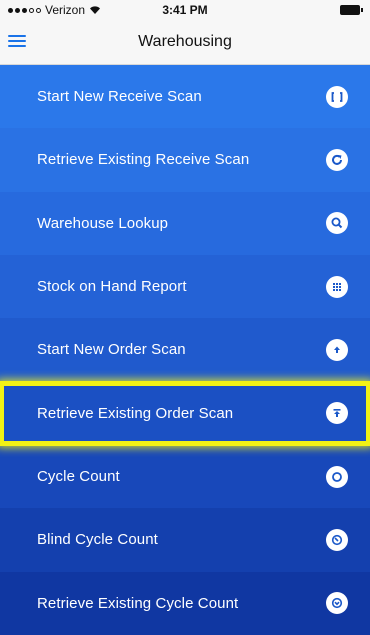 Image resolution: width=370 pixels, height=635 pixels. Describe the element at coordinates (185, 223) in the screenshot. I see `menu-item-warehouse-lookup: Warehouse Lookup` at that location.